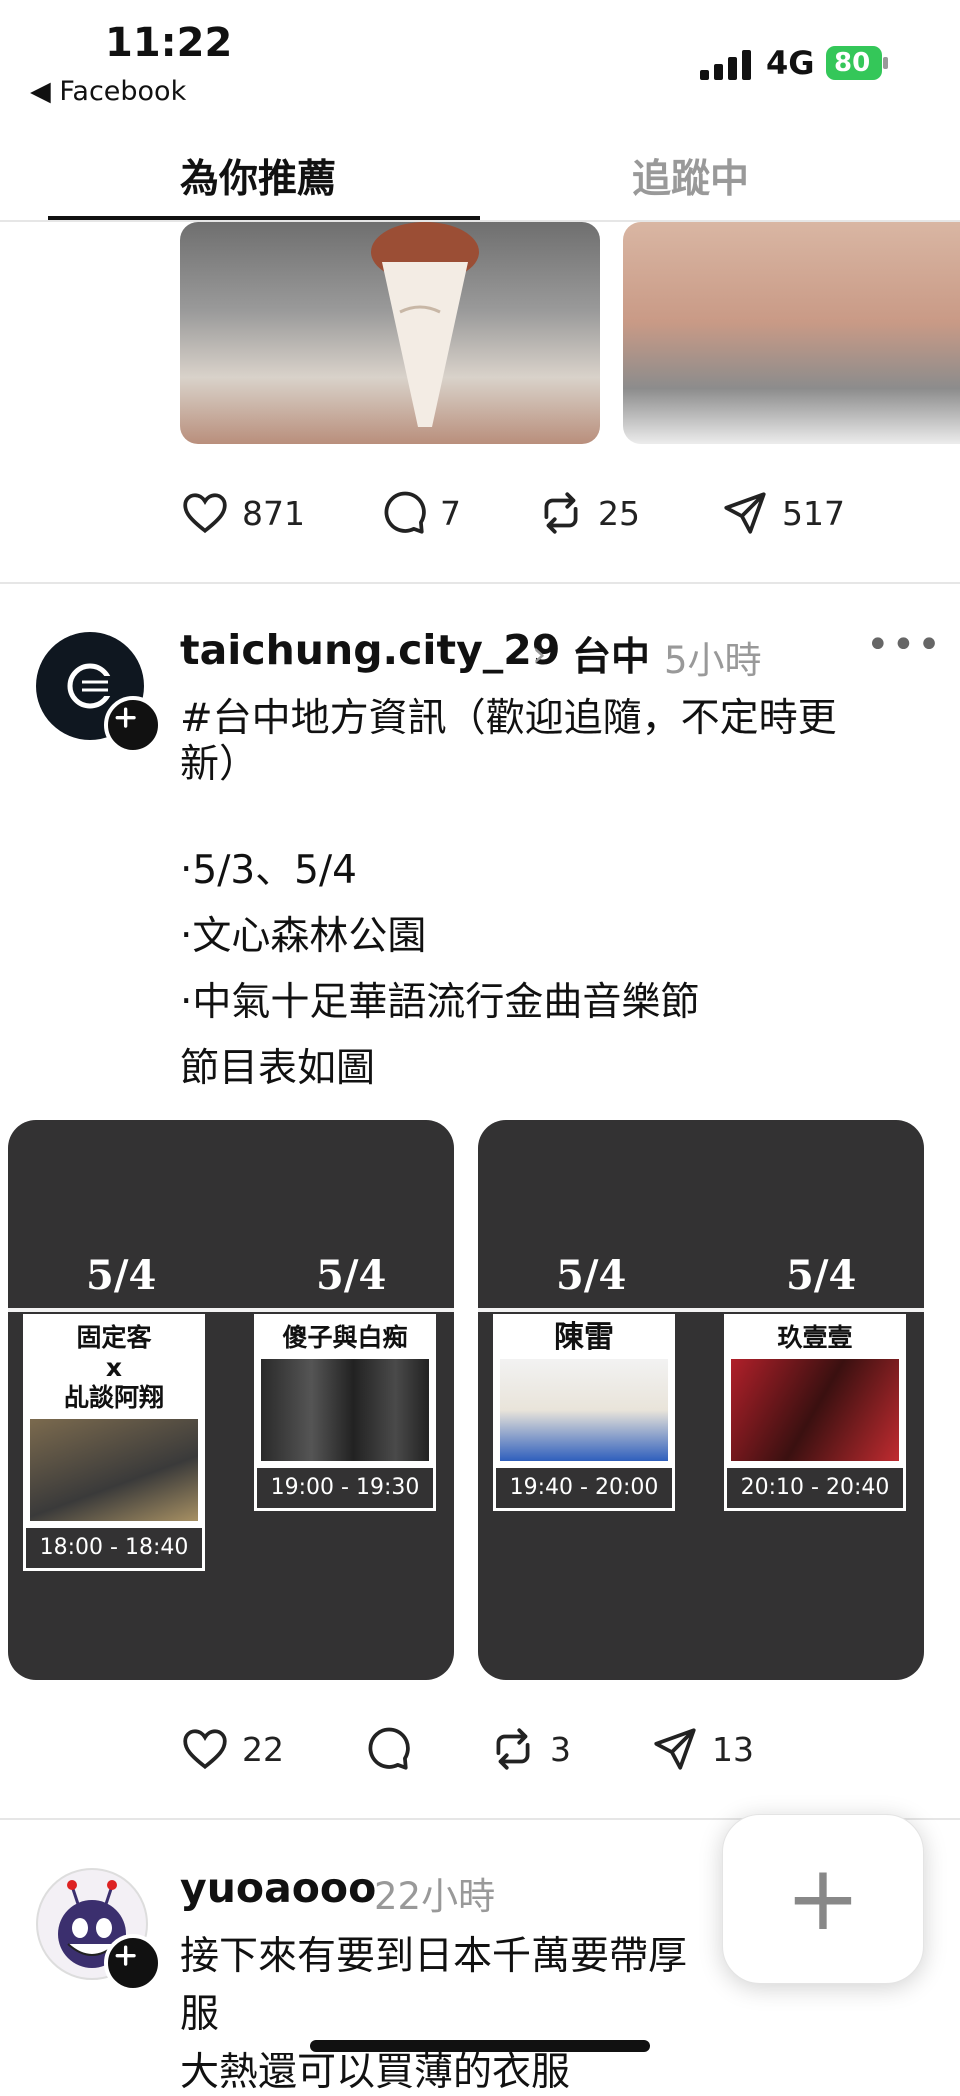  Describe the element at coordinates (733, 1749) in the screenshot. I see `share-count: 13` at that location.